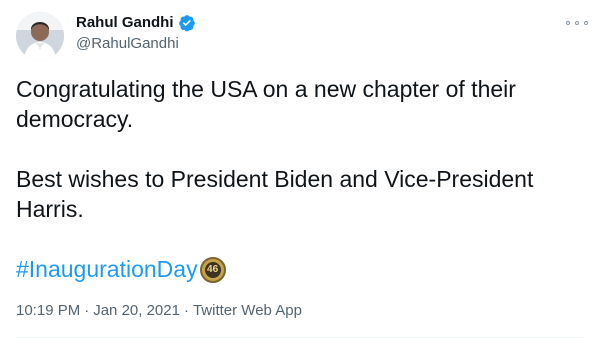 Image resolution: width=600 pixels, height=338 pixels. What do you see at coordinates (247, 311) in the screenshot?
I see `tweet-source: Twitter Web App` at bounding box center [247, 311].